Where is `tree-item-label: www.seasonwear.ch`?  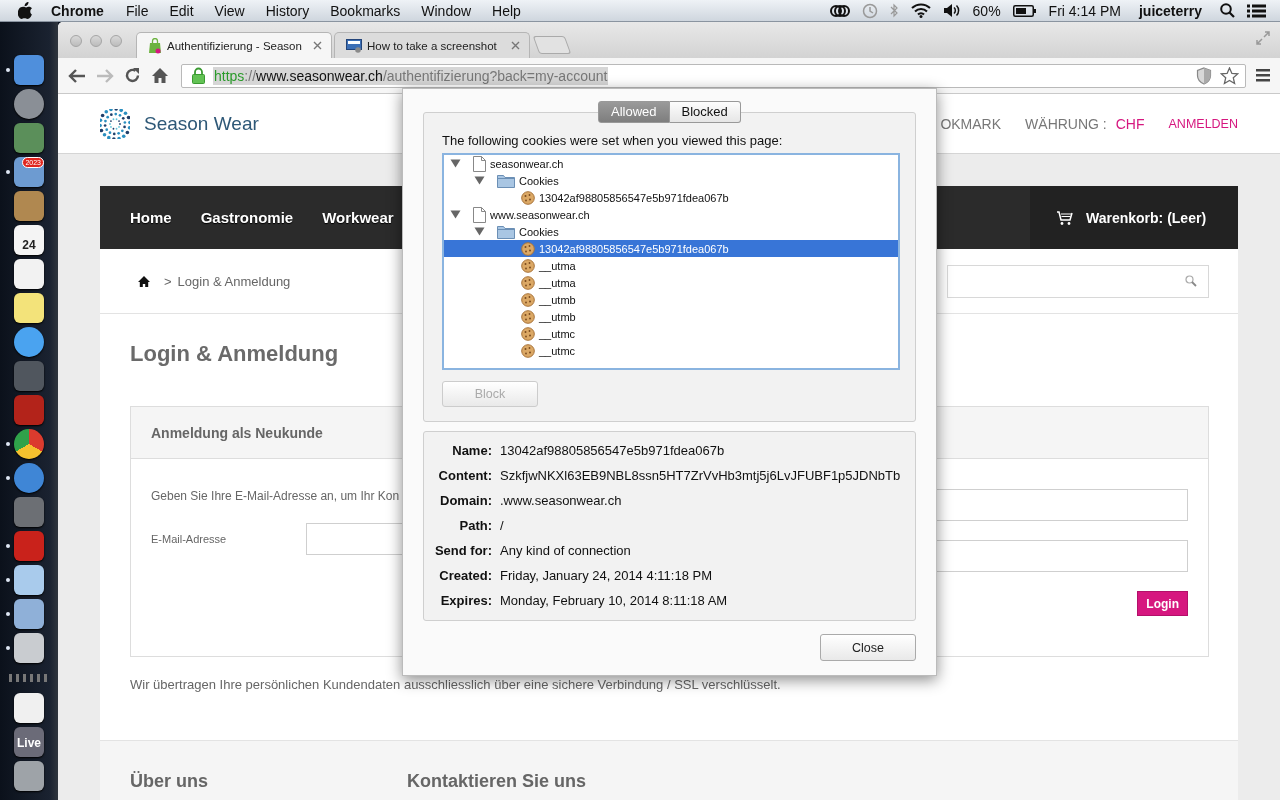
tree-item-label: www.seasonwear.ch is located at coordinates (540, 214).